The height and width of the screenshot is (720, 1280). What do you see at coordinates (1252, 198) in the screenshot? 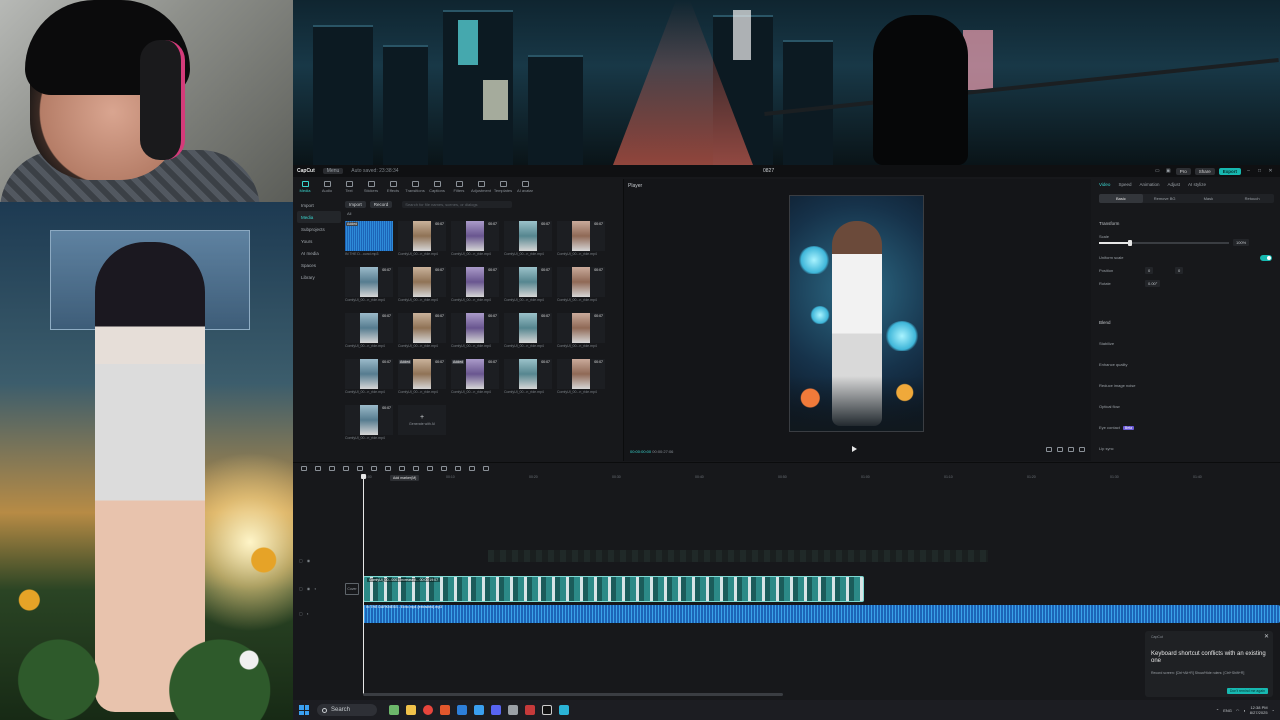
I see `subtab-retouch: Retouch` at bounding box center [1252, 198].